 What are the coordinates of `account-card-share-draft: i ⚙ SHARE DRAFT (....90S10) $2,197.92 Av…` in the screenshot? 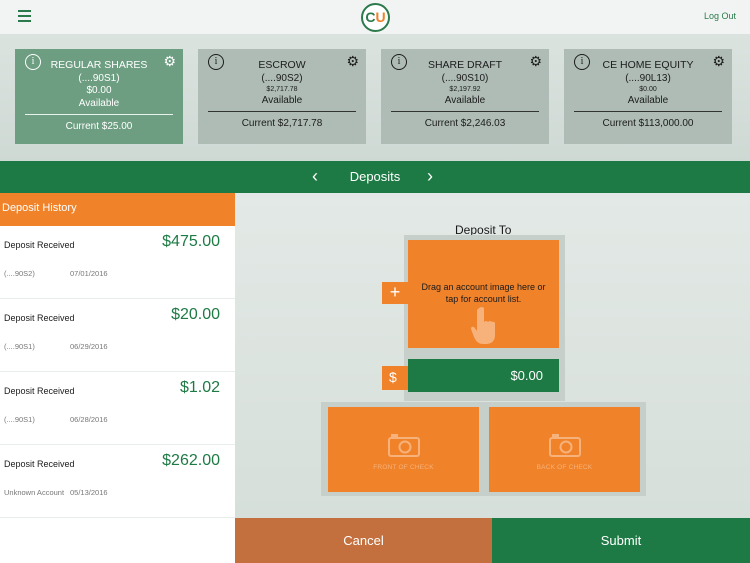 It's located at (465, 96).